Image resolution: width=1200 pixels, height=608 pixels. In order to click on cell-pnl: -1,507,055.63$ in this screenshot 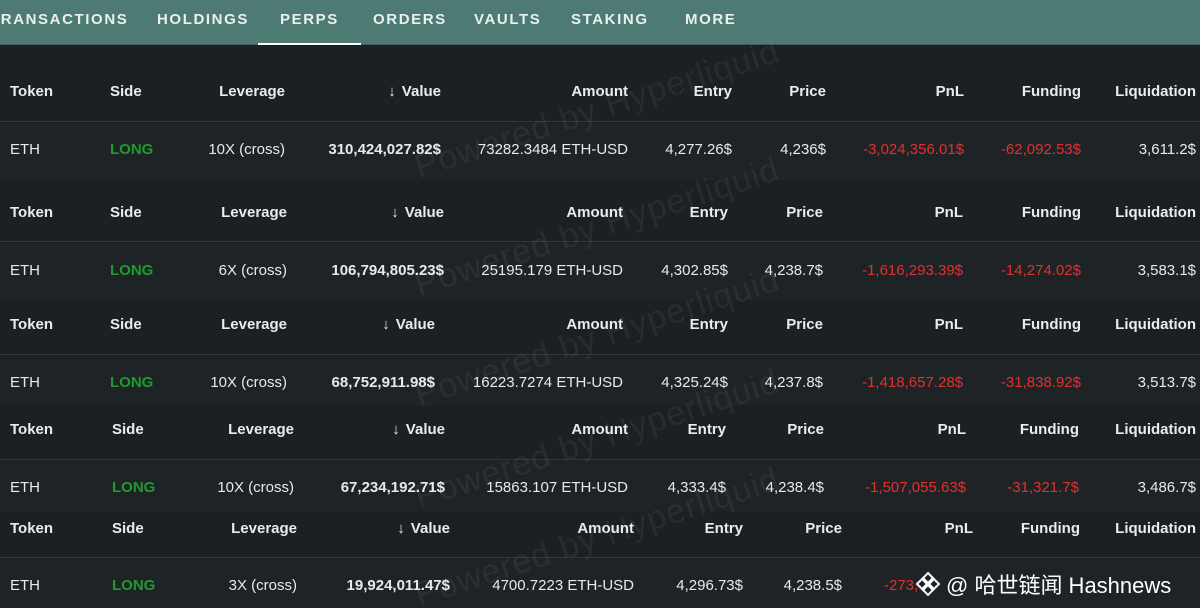, I will do `click(915, 487)`.